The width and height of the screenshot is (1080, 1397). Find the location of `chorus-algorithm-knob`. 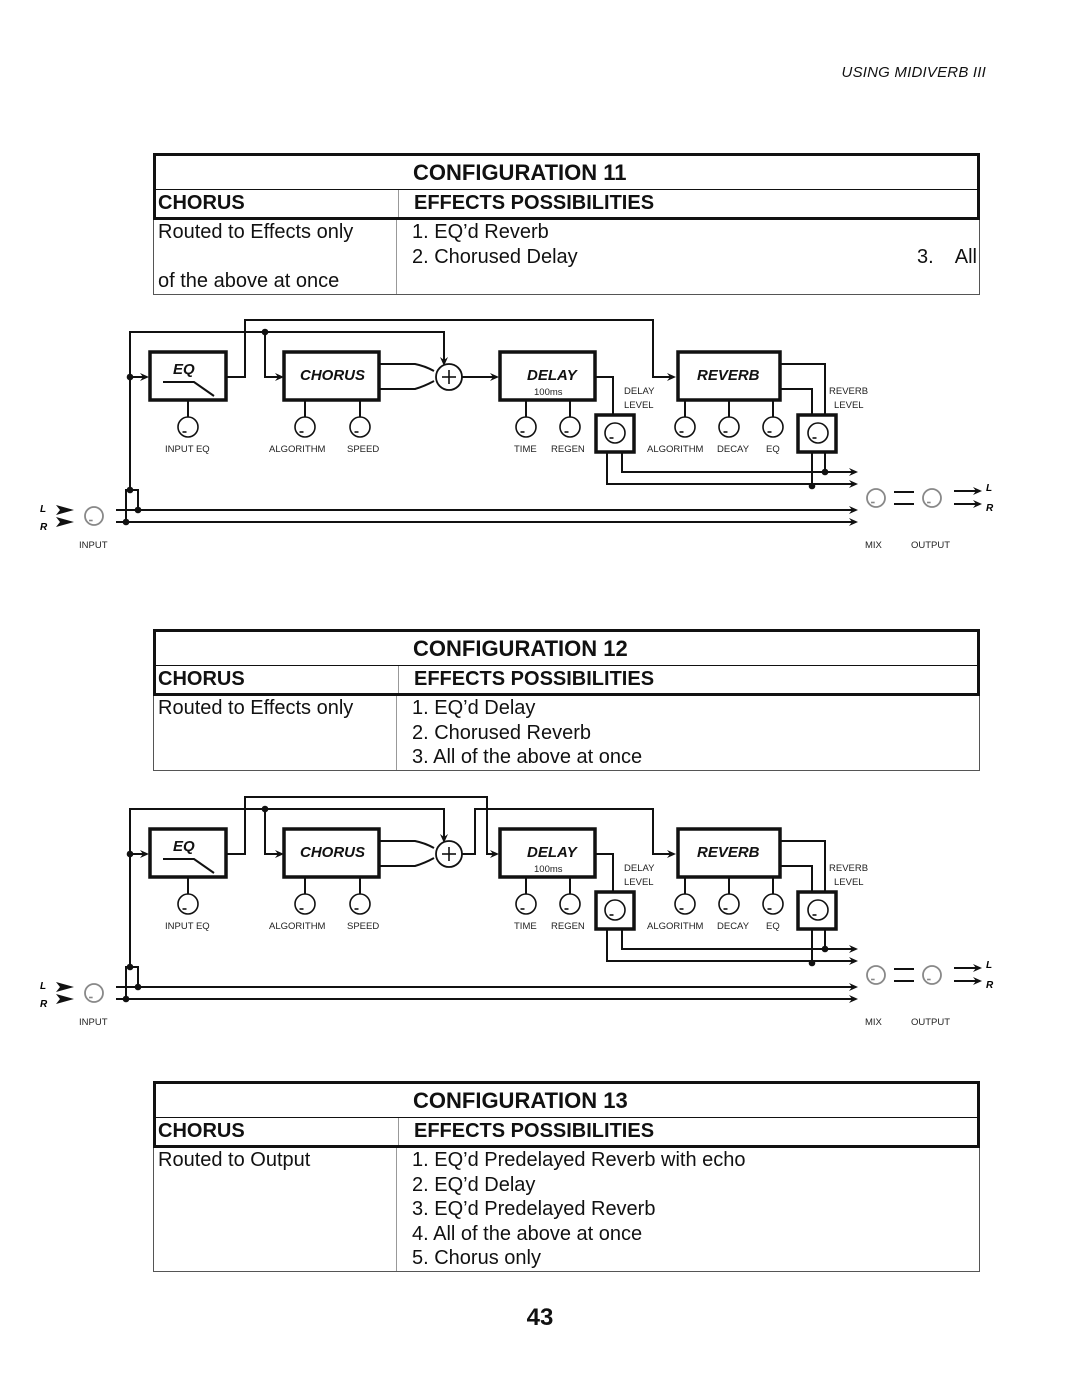

chorus-algorithm-knob is located at coordinates (305, 904).